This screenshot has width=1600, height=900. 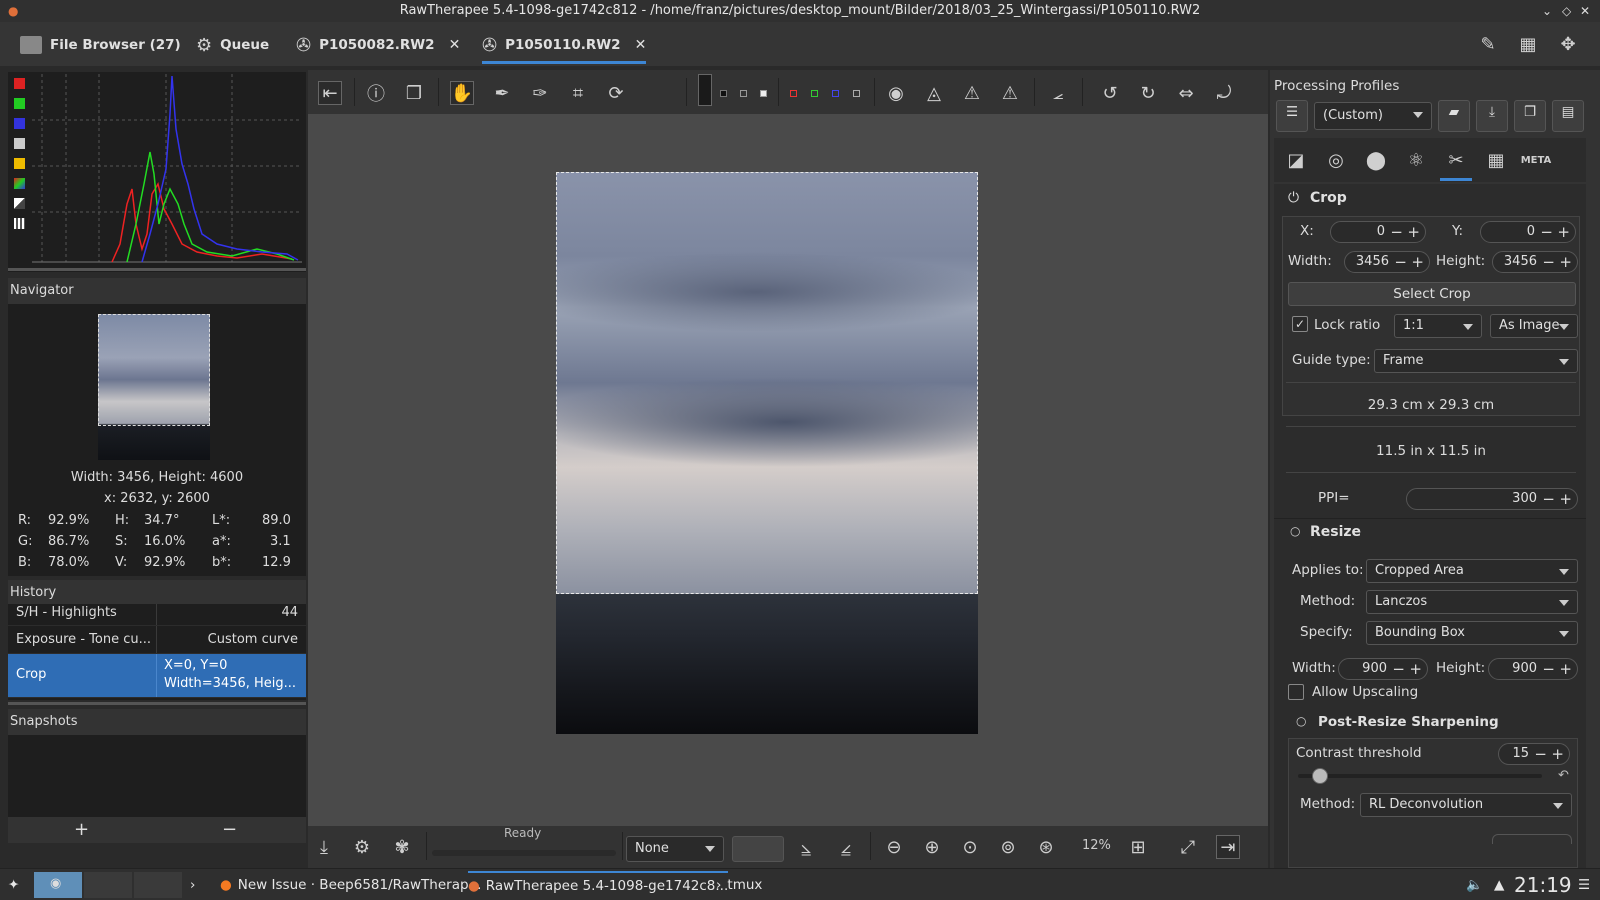 I want to click on terminal-icon: ›, so click(x=192, y=885).